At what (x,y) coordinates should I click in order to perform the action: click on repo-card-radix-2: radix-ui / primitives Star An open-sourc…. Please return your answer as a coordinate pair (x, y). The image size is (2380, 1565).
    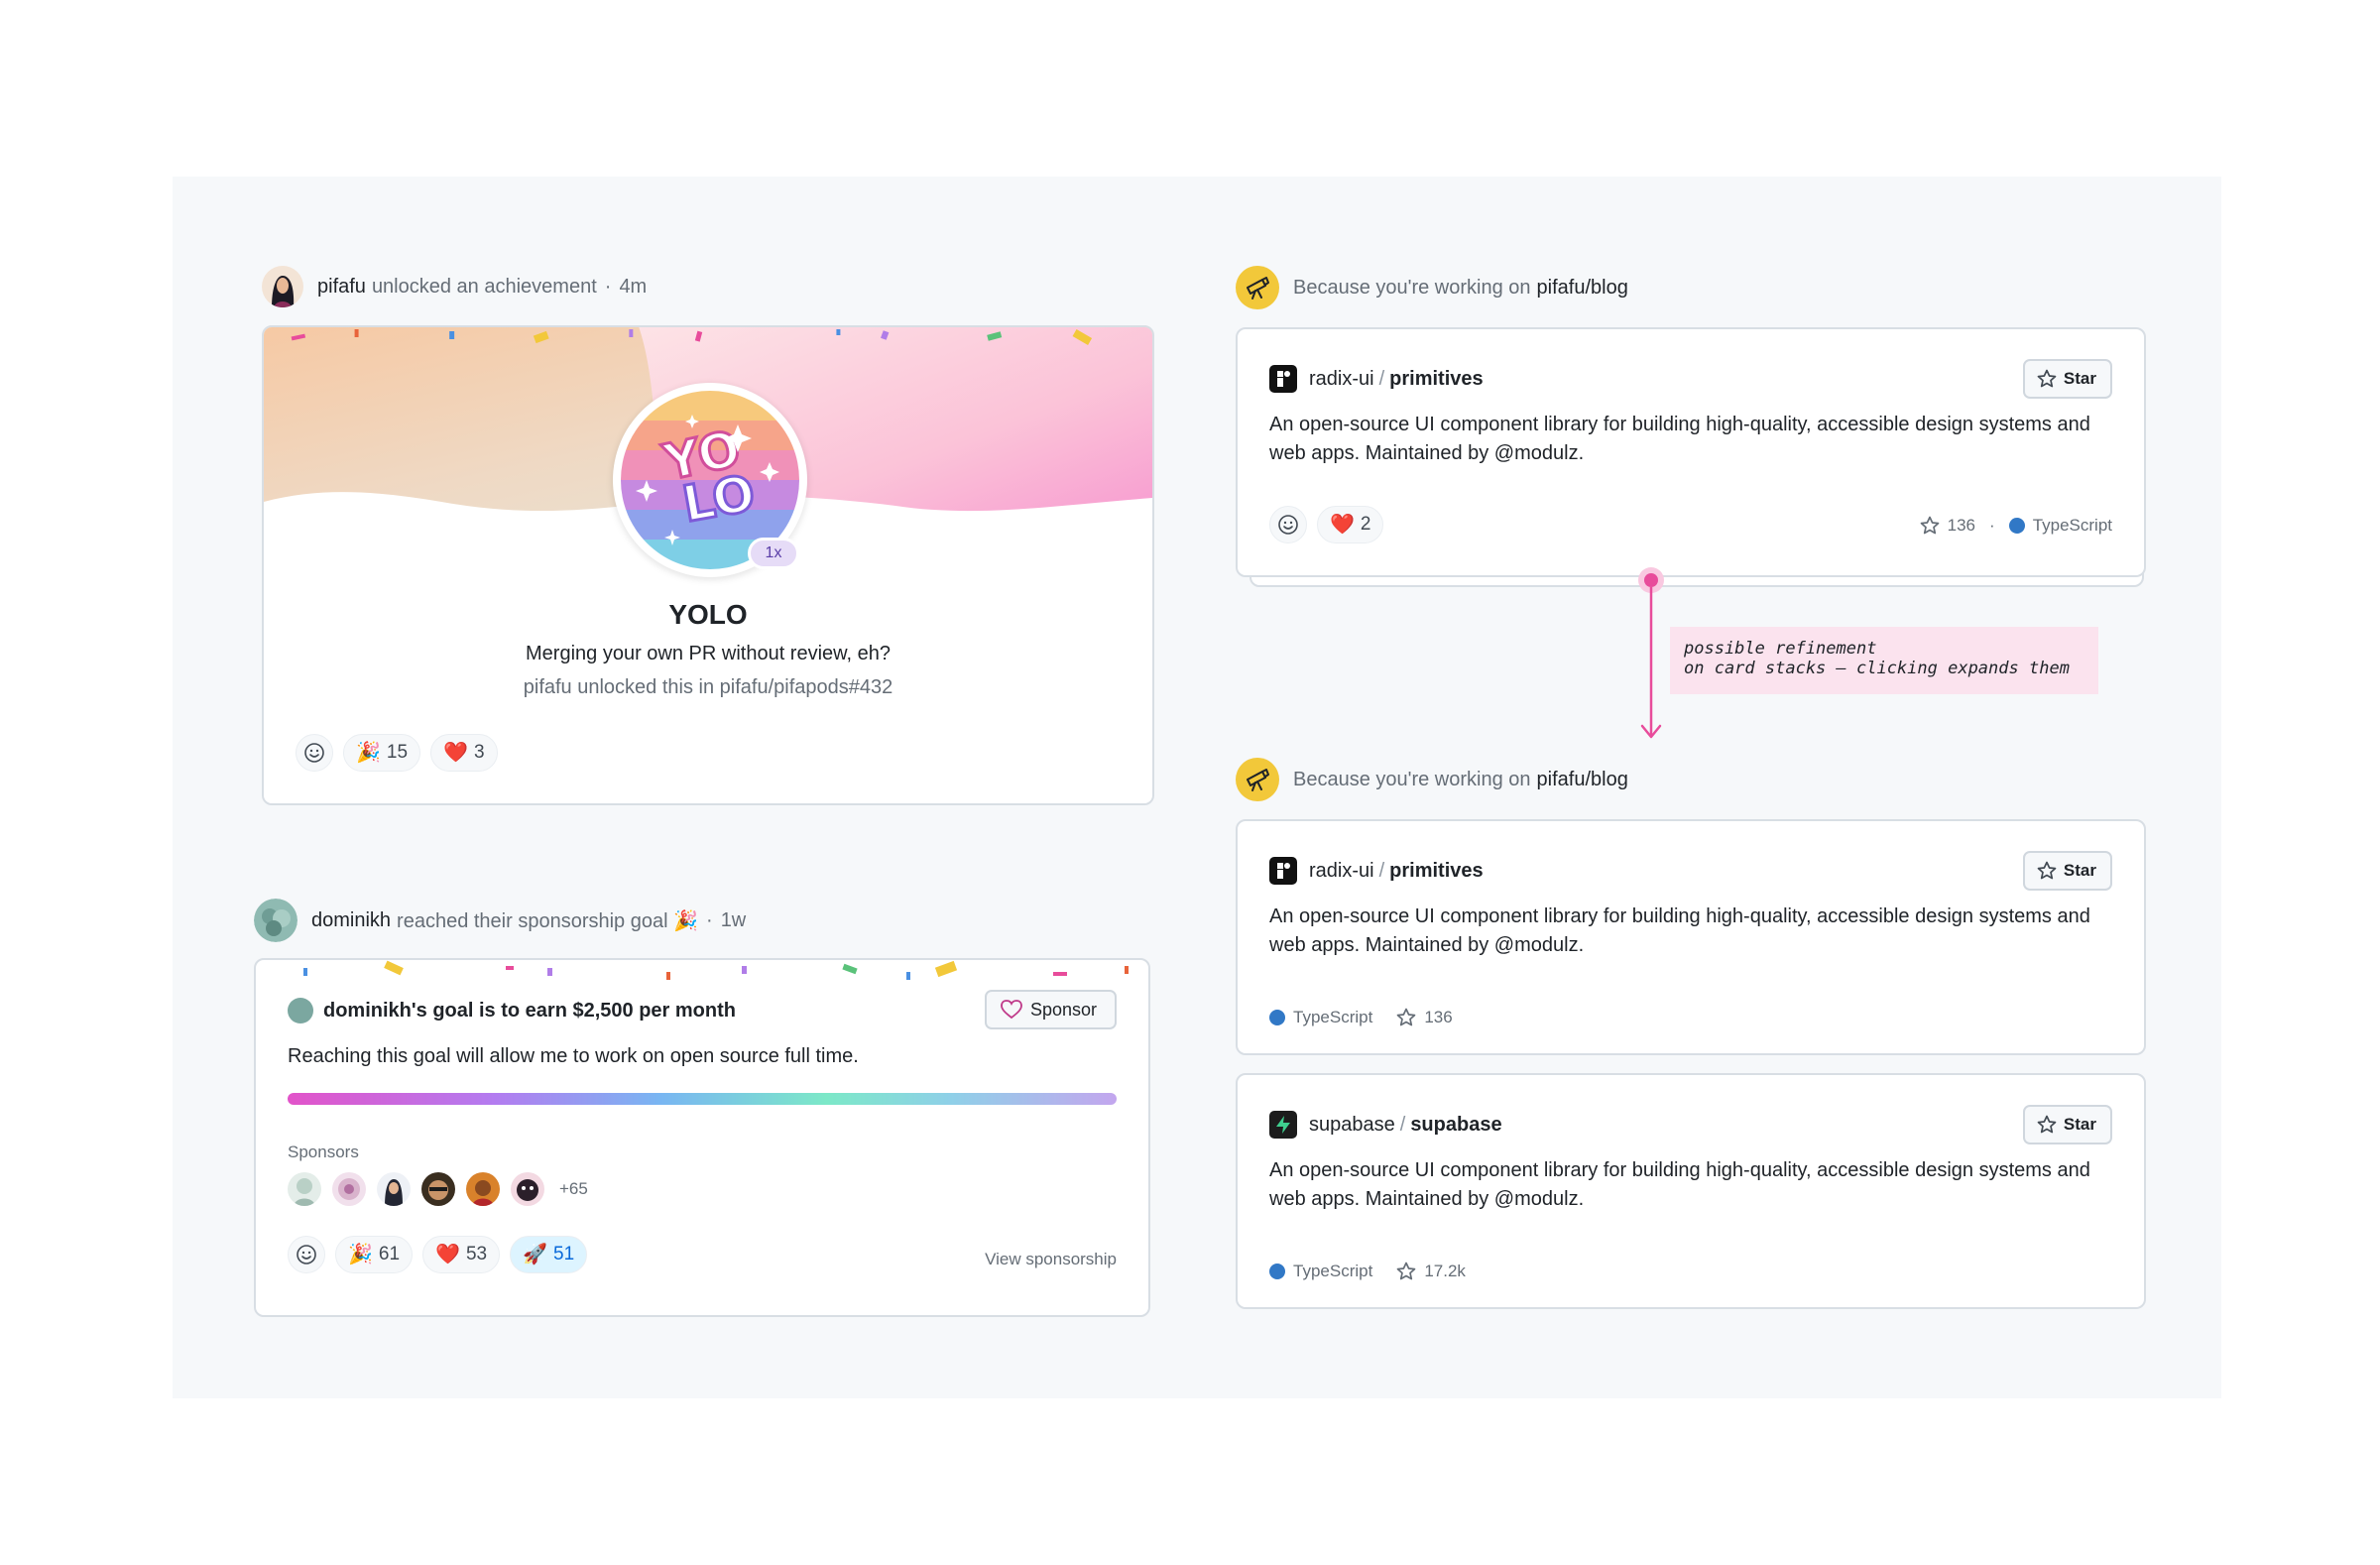
    Looking at the image, I should click on (1691, 937).